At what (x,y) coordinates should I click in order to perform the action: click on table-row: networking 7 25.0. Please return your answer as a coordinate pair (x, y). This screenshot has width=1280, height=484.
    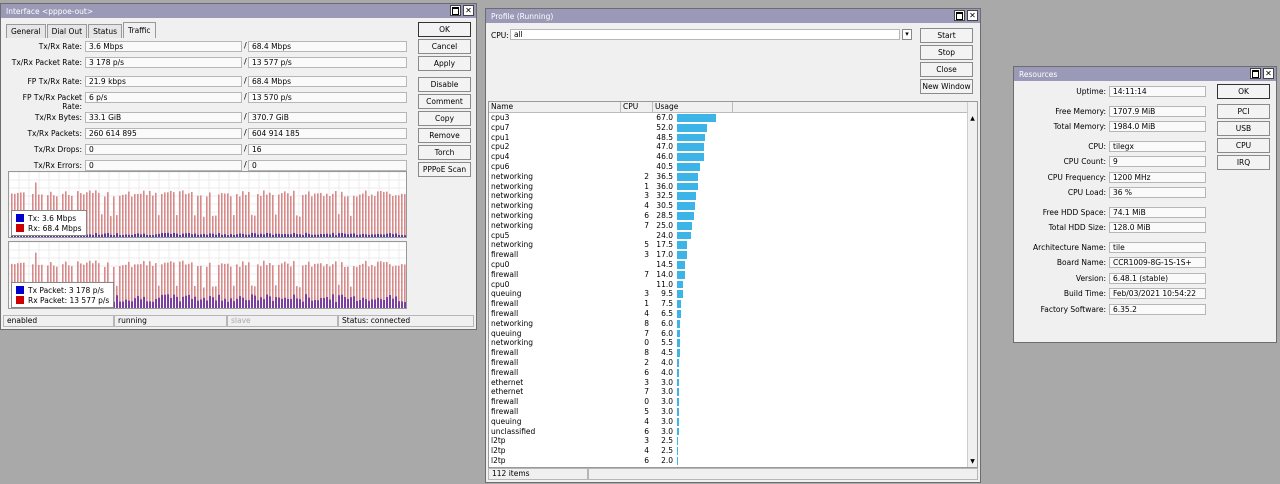
    Looking at the image, I should click on (729, 226).